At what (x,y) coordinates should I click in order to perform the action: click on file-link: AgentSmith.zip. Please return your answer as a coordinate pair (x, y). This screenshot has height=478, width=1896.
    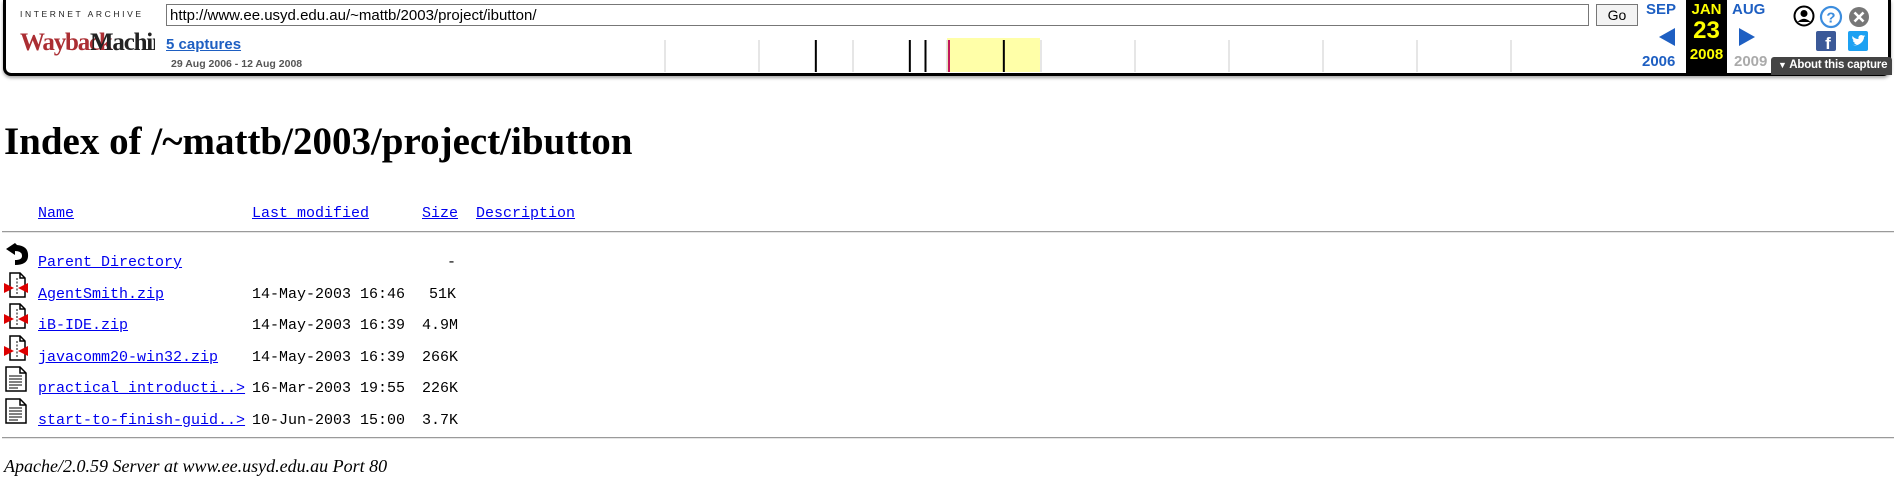
    Looking at the image, I should click on (101, 294).